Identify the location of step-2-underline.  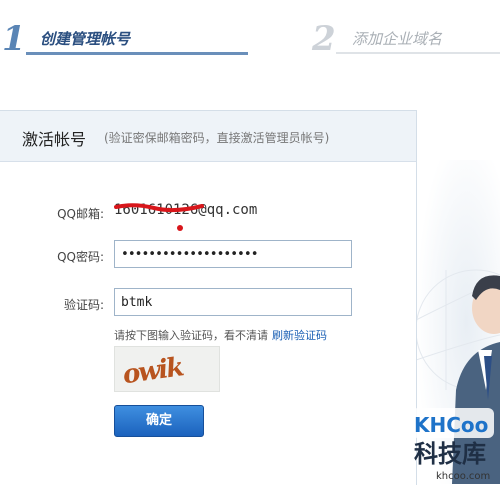
(418, 53).